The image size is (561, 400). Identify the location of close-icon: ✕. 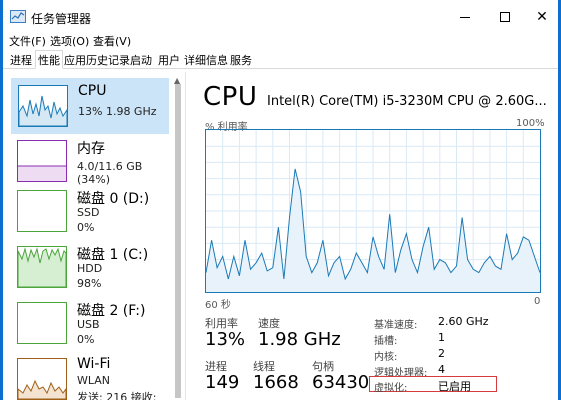
(542, 17).